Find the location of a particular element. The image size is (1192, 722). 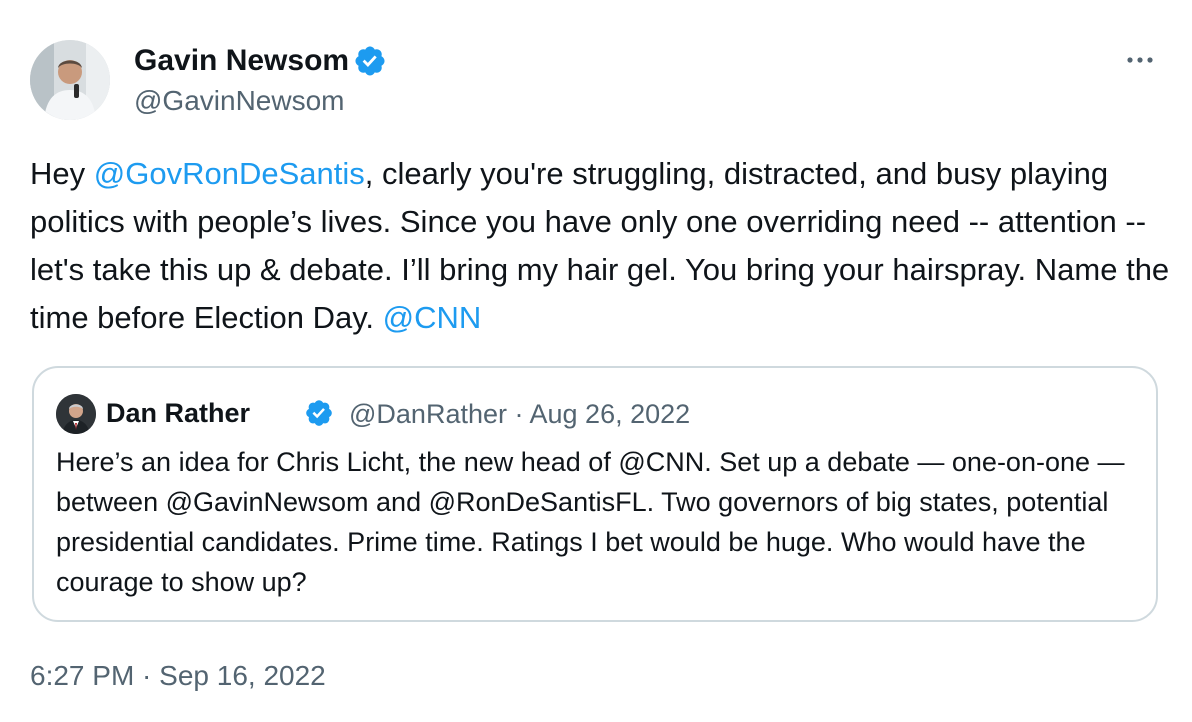

quoted-tweet-meta: @DanRather · Aug 26, 2022 is located at coordinates (519, 414).